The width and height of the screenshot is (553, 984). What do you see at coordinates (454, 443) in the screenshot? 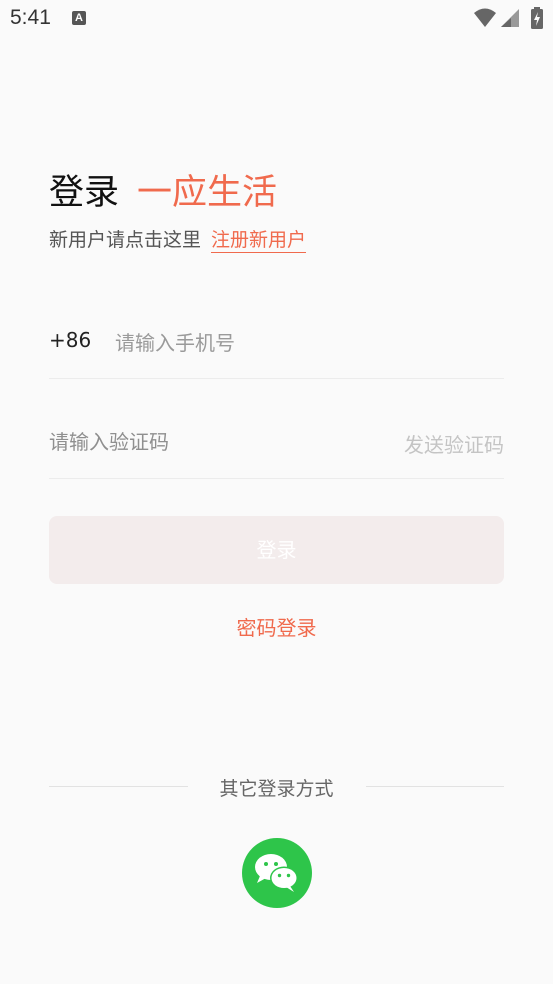
I see `send-code-button: 发送验证码` at bounding box center [454, 443].